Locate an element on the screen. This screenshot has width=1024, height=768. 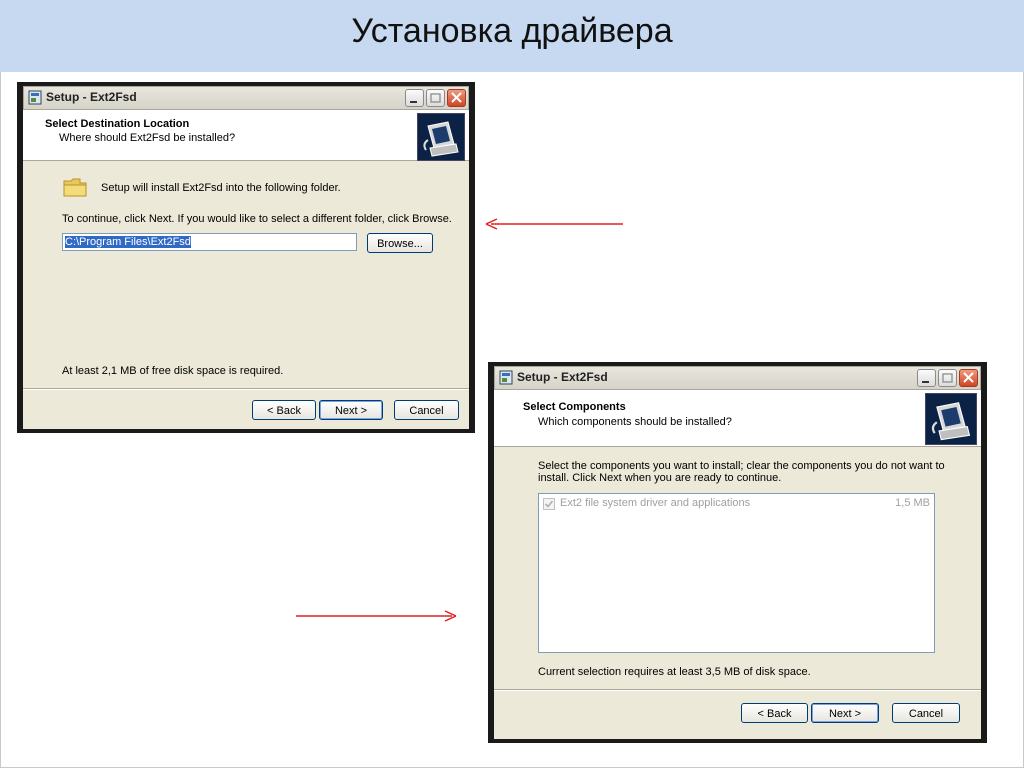
header-title: Select Components is located at coordinates (574, 407).